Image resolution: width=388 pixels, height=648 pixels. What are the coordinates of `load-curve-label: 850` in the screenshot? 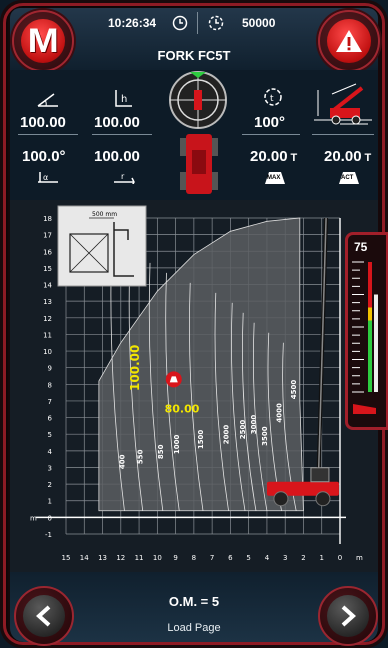 It's located at (161, 451).